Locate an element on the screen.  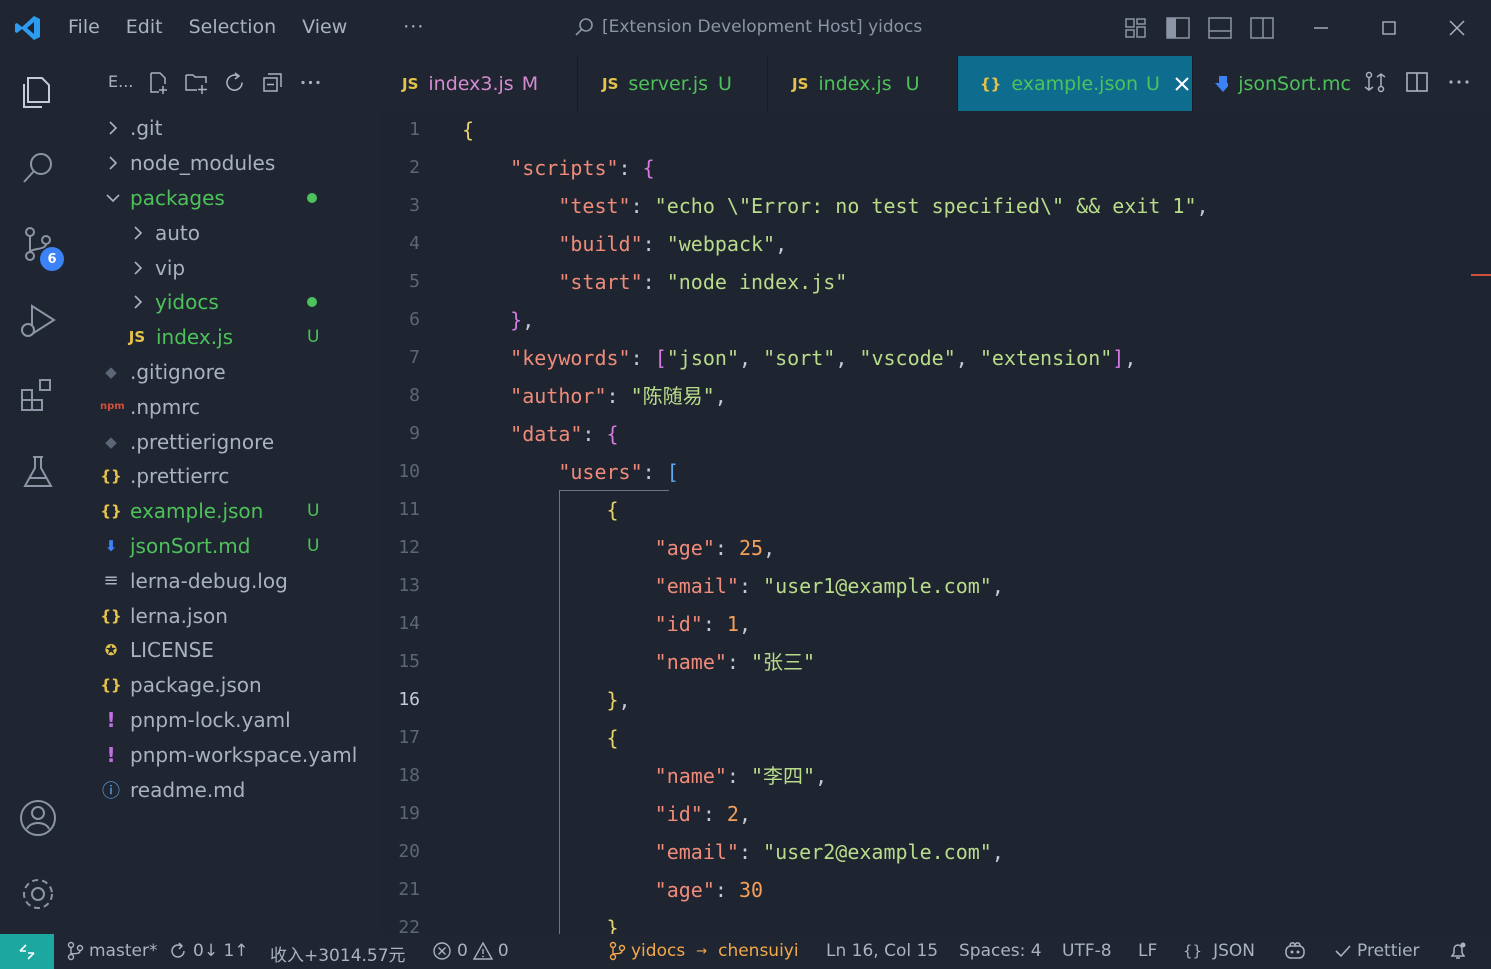
chevron-down-icon is located at coordinates (113, 198).